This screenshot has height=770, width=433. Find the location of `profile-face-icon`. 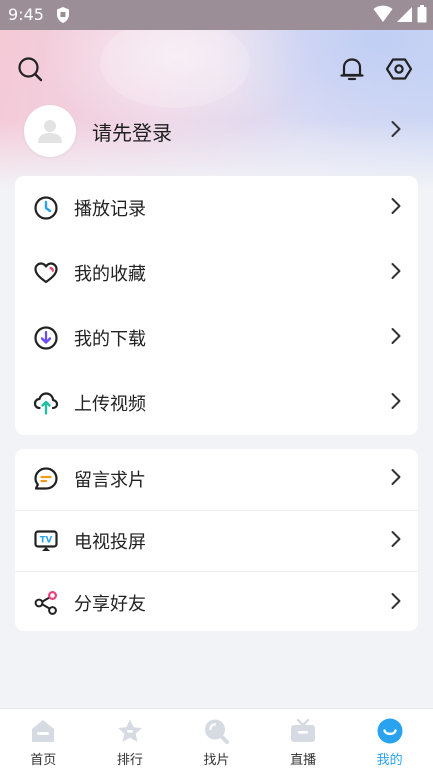

profile-face-icon is located at coordinates (390, 731).